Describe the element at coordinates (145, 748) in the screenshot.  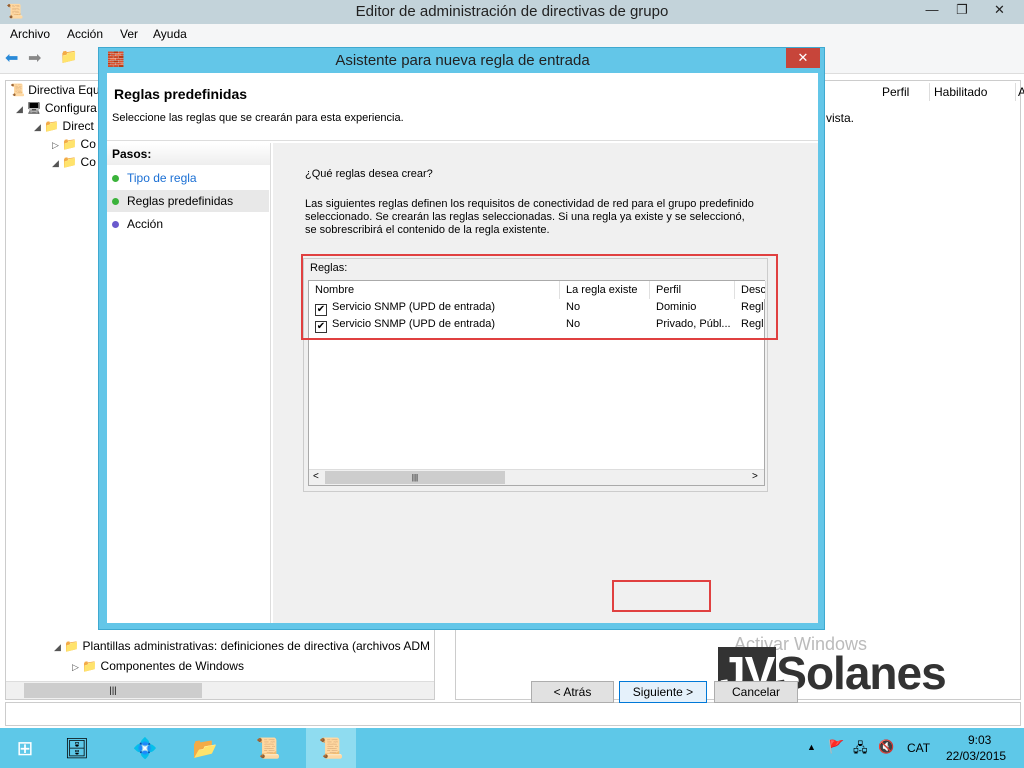
I see `powershell-icon: 💠` at that location.